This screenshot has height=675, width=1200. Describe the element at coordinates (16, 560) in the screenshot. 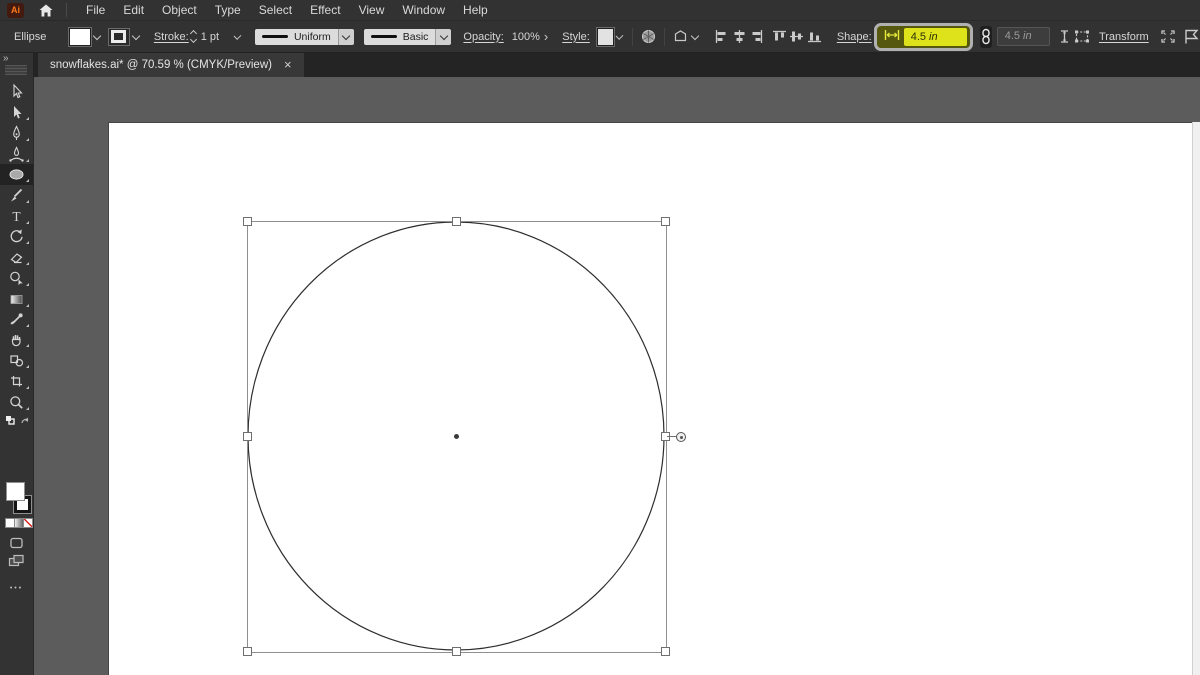

I see `screen-mode-icon` at that location.